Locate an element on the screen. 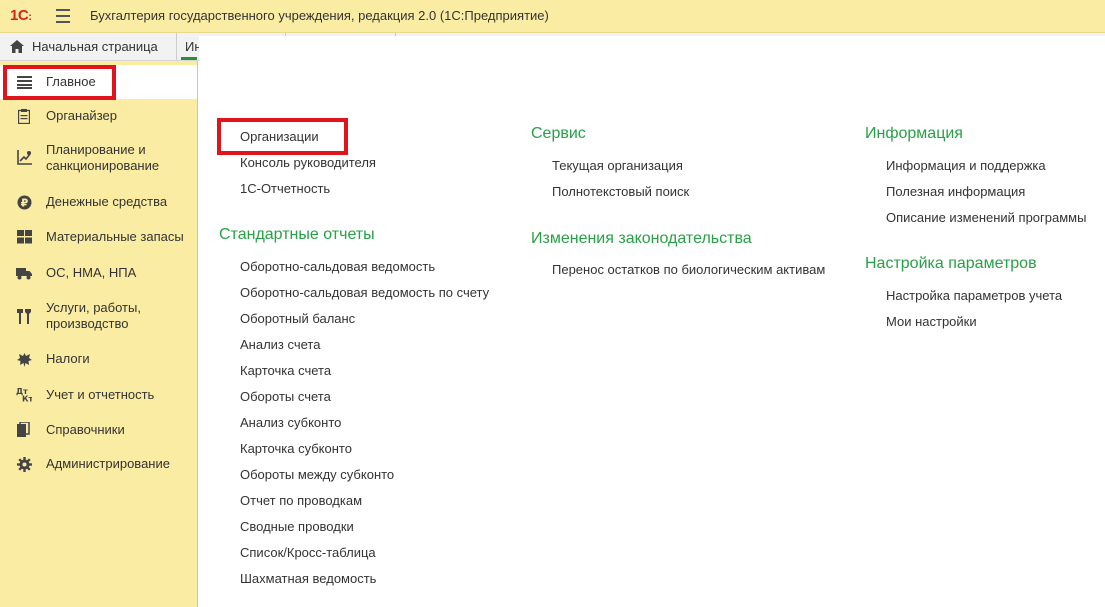 This screenshot has width=1105, height=607. sidebar-item-directories: Справочники is located at coordinates (98, 430).